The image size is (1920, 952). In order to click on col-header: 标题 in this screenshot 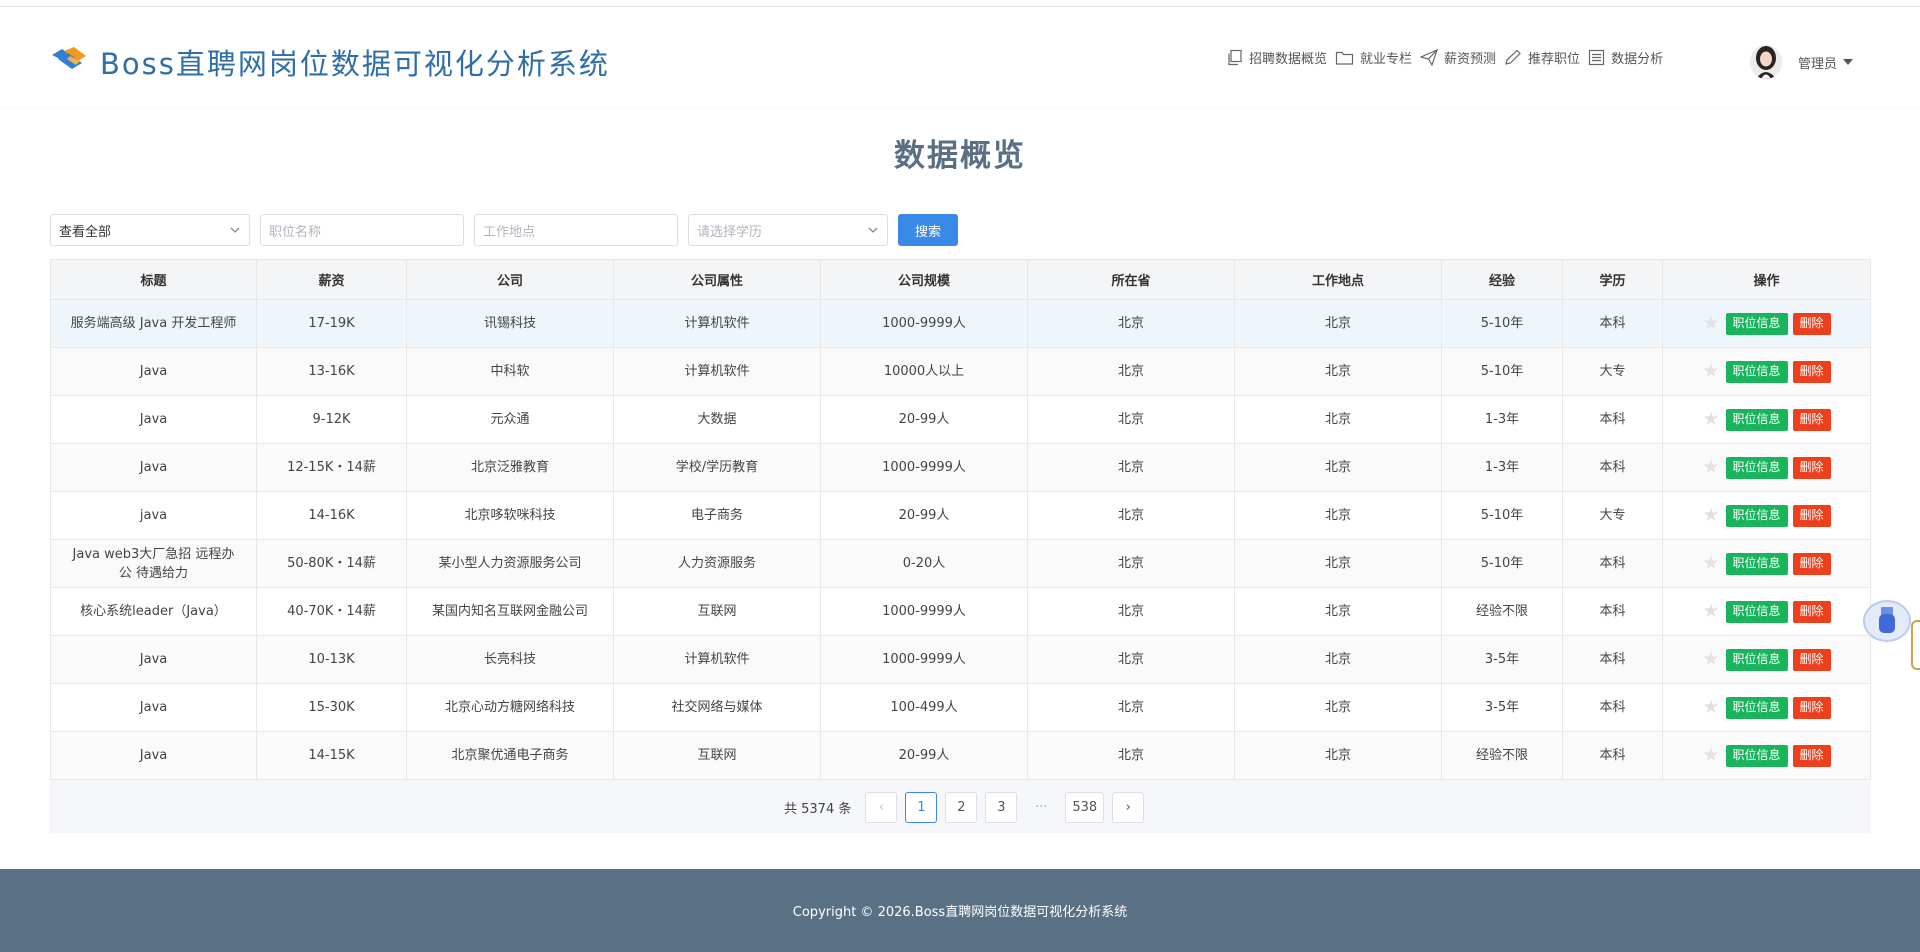, I will do `click(153, 279)`.